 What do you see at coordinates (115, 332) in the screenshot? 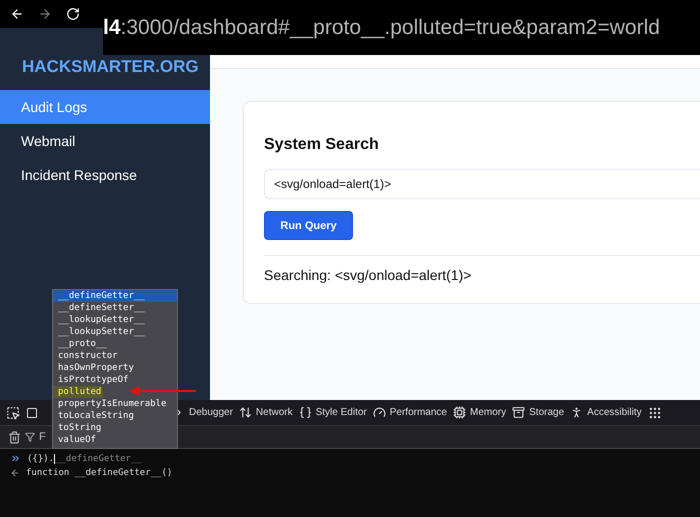
I see `autocomplete-item: __lookupSetter__` at bounding box center [115, 332].